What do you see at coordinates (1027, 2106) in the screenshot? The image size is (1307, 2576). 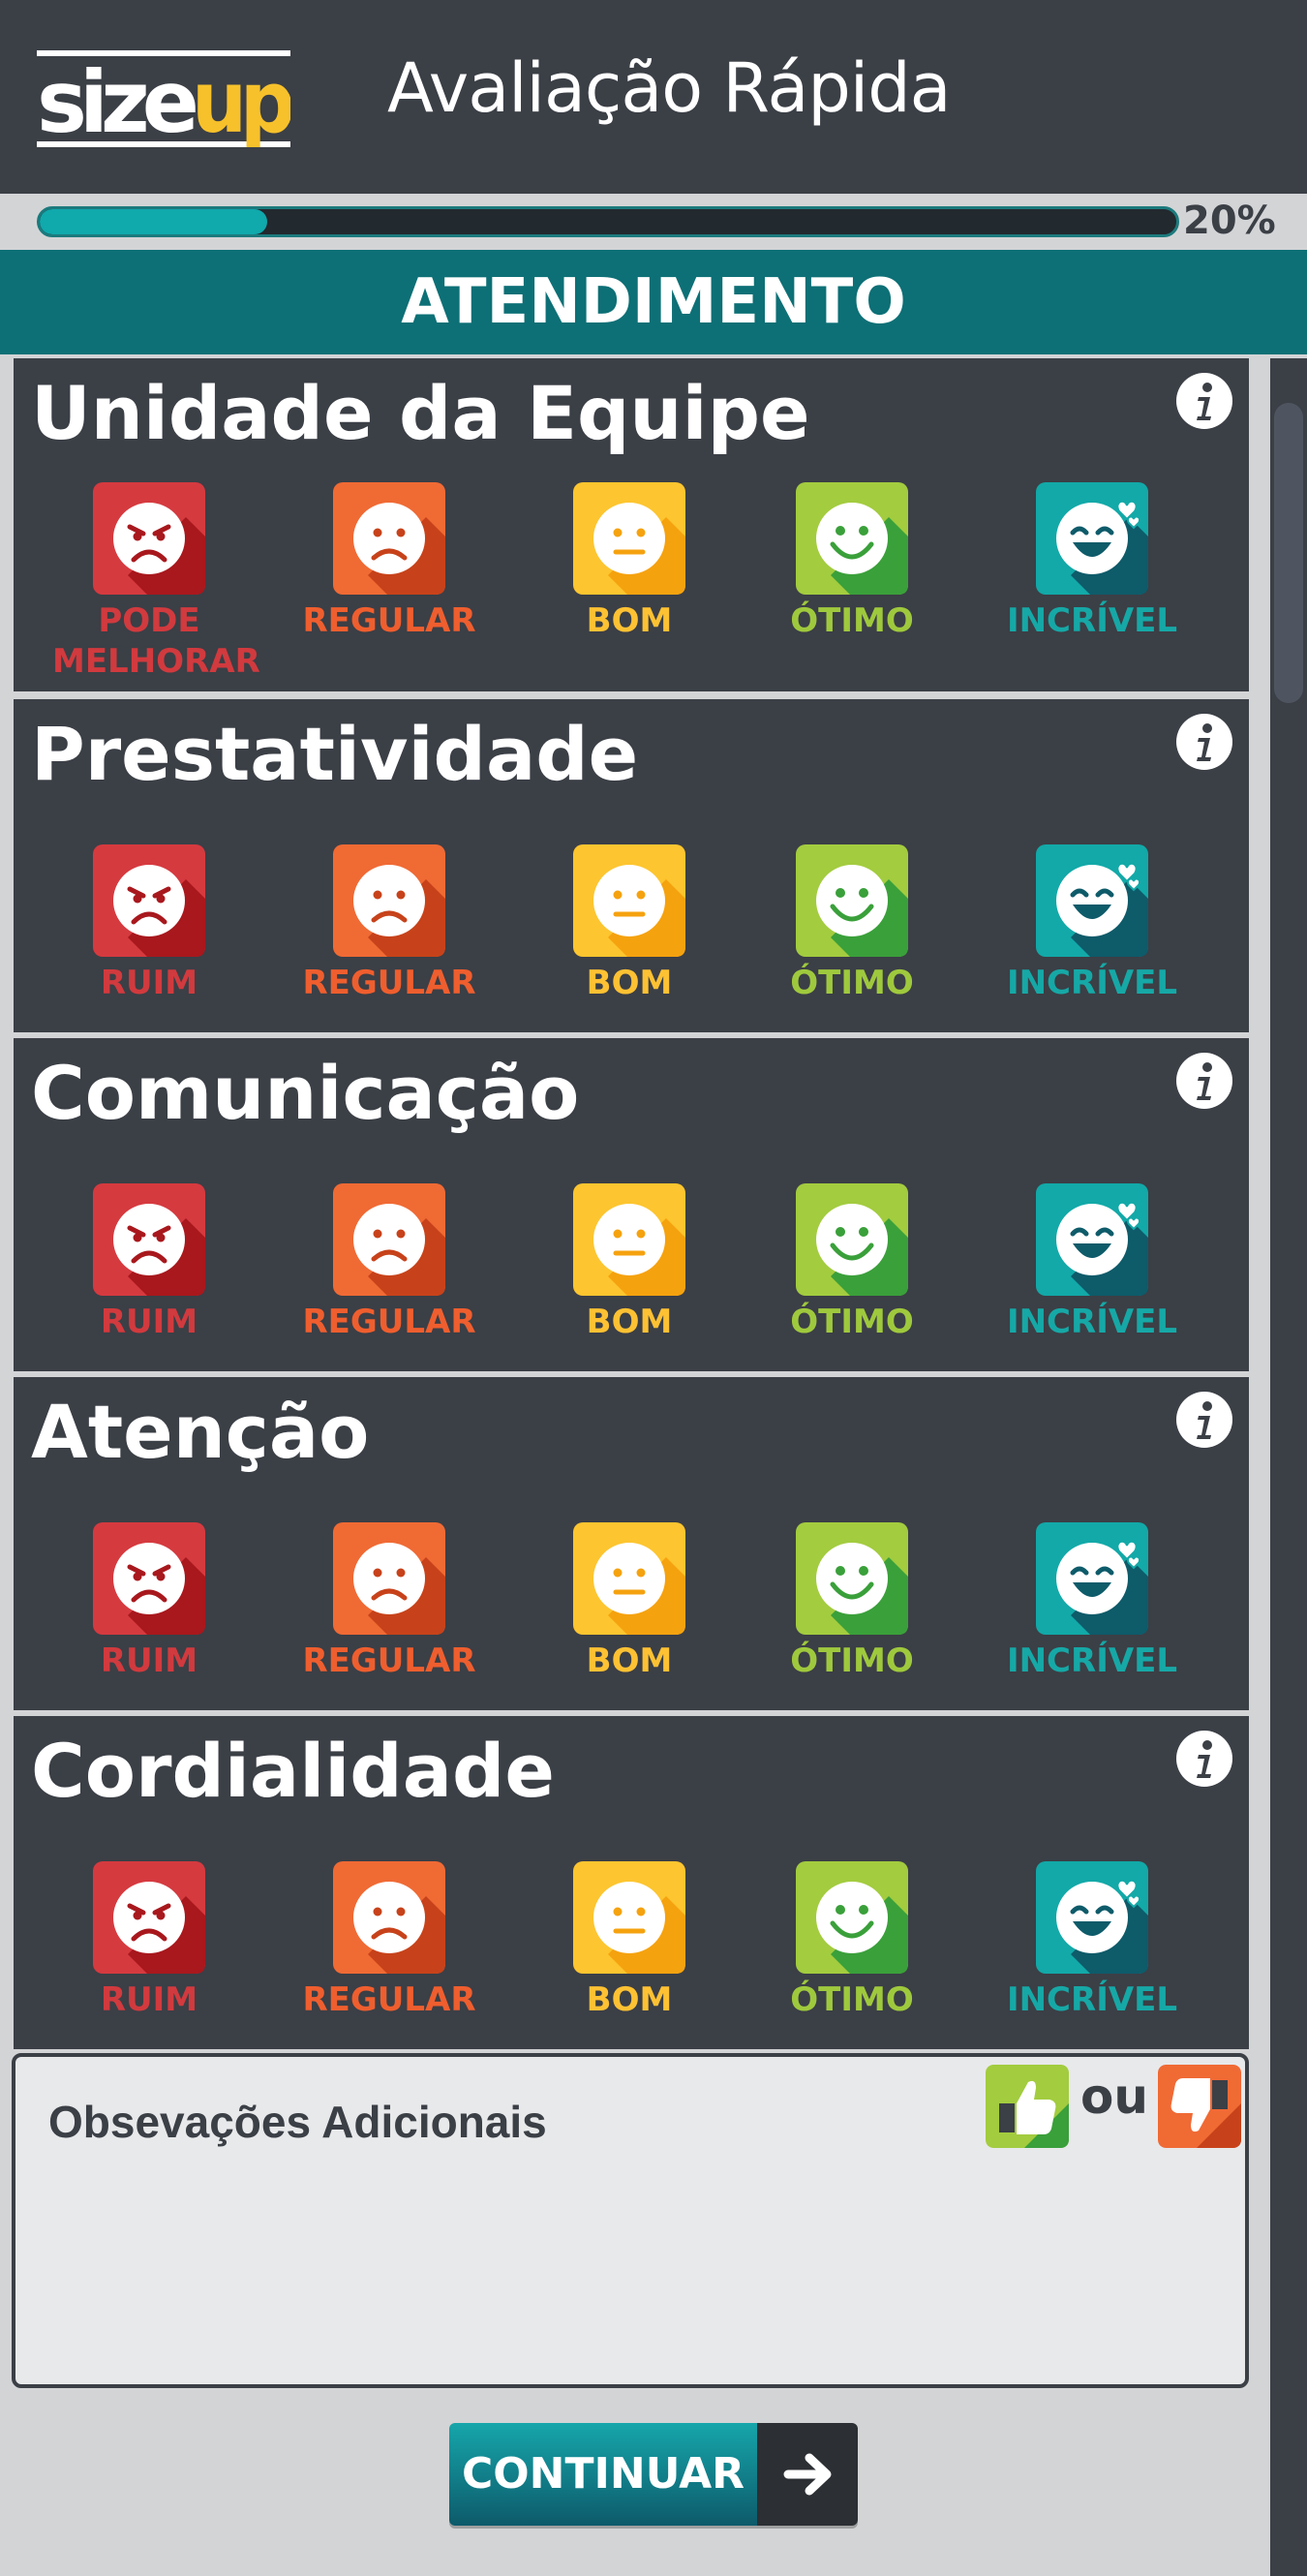 I see `thumbs-up-icon` at bounding box center [1027, 2106].